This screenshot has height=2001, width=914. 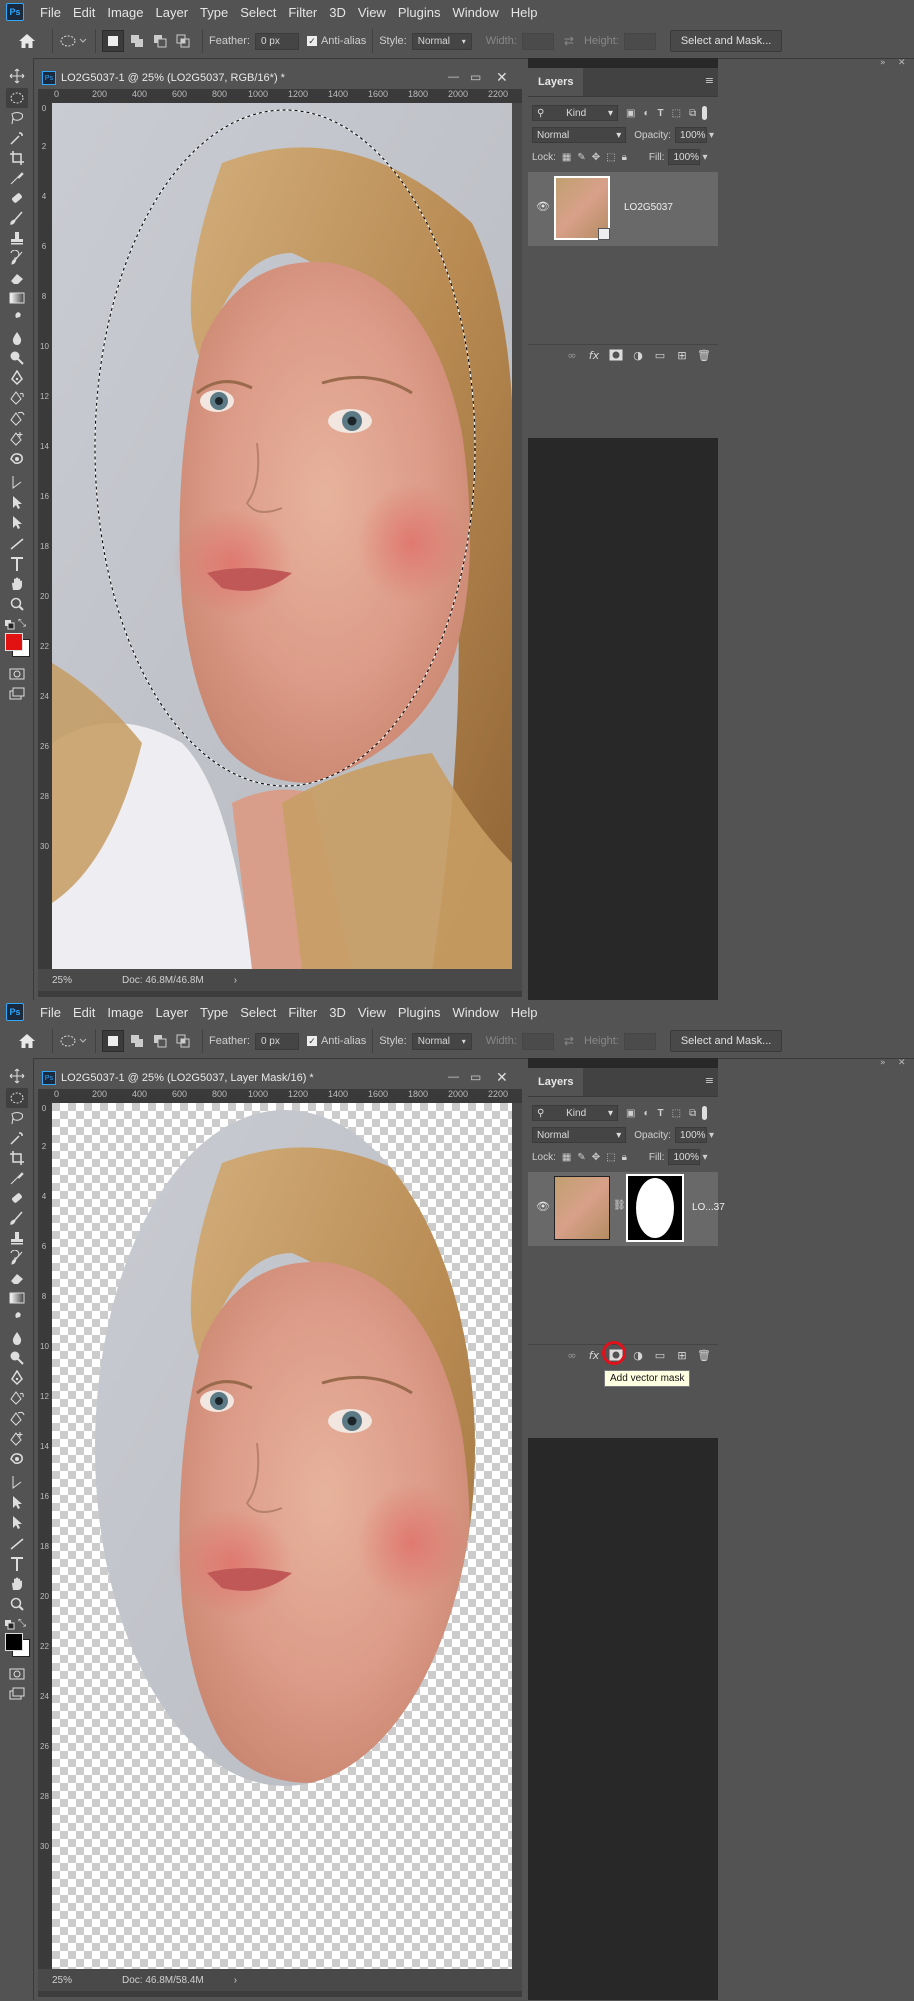 What do you see at coordinates (17, 438) in the screenshot?
I see `add-anchor-point-tool-icon` at bounding box center [17, 438].